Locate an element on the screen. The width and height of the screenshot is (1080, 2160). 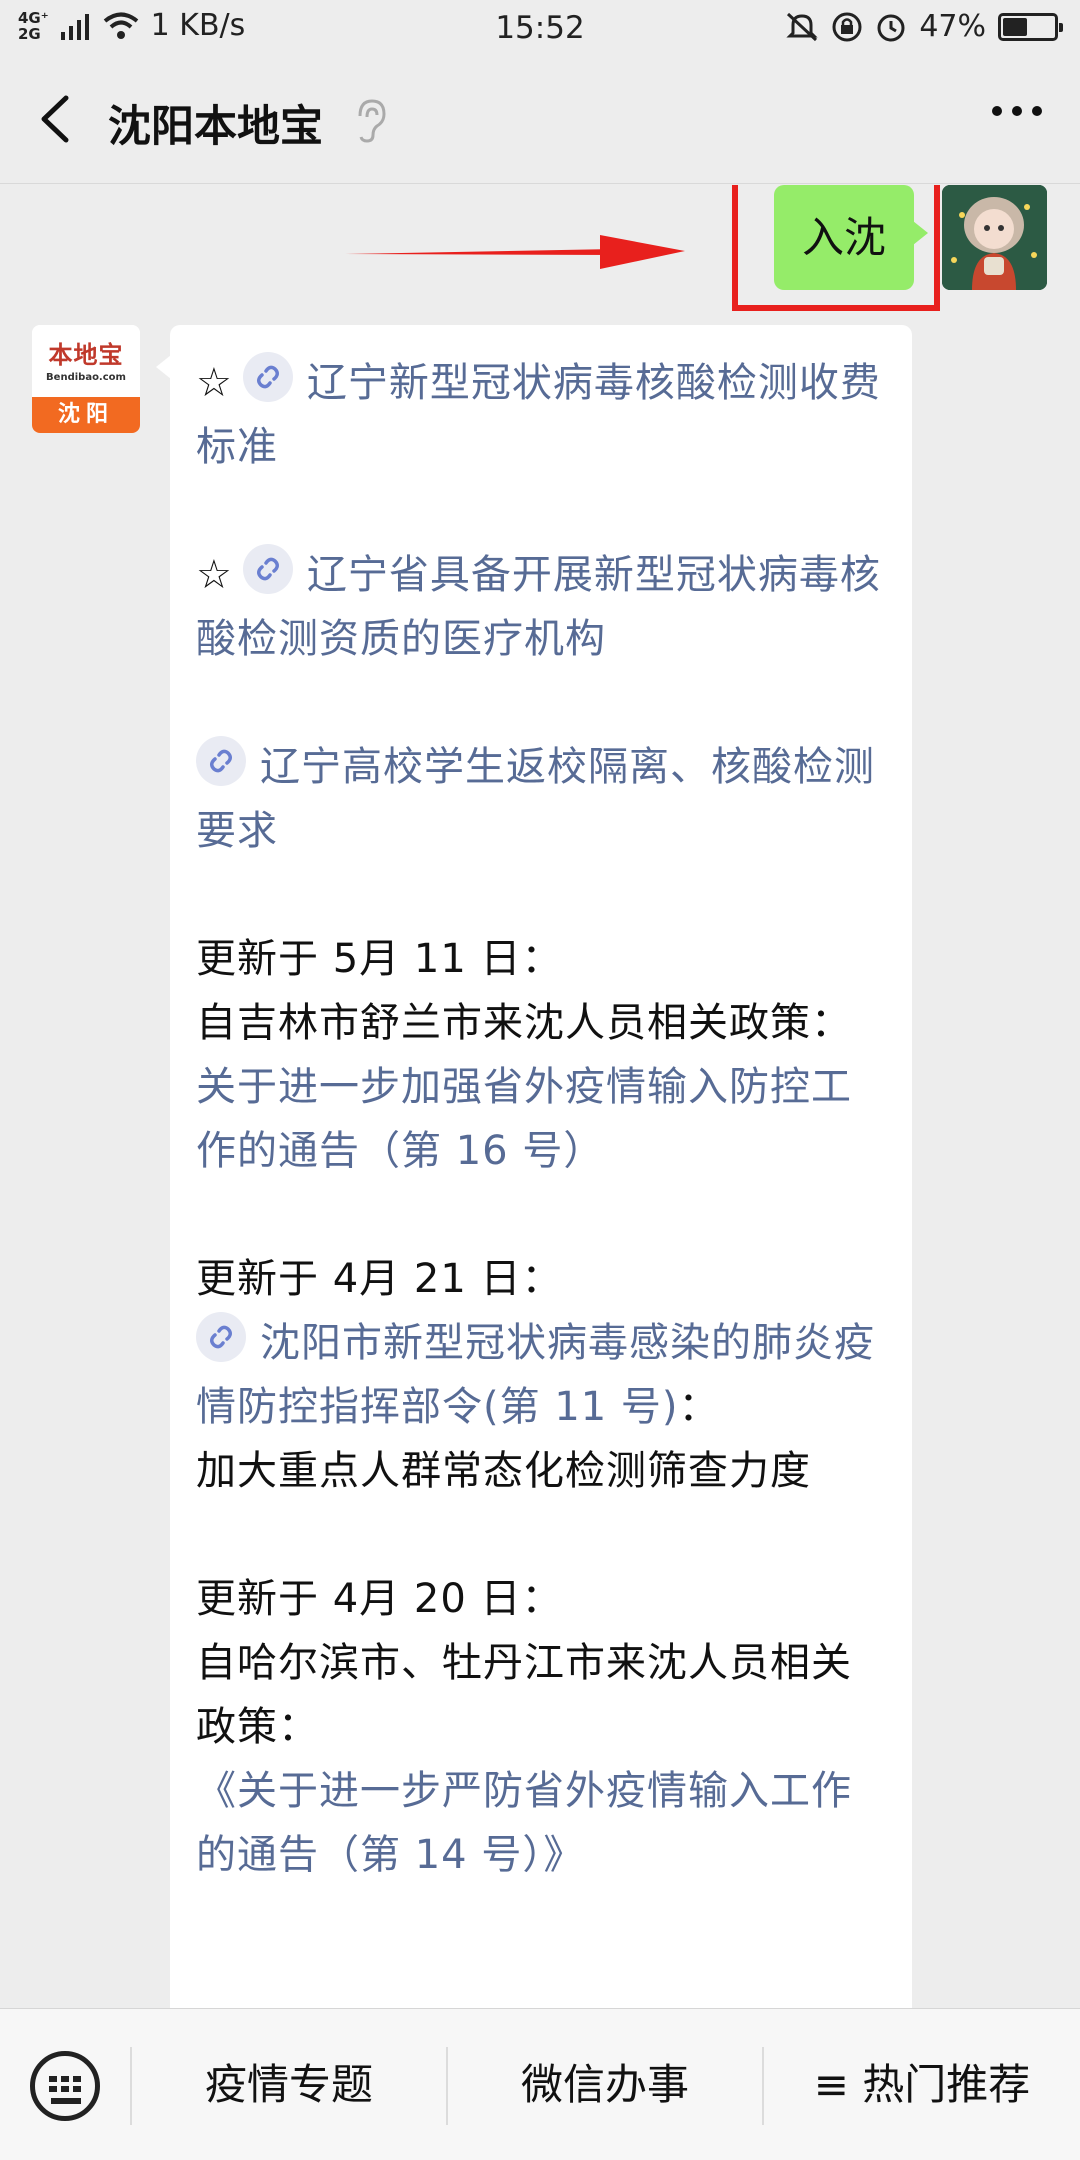
logo-subtext: Bendibao.com is located at coordinates (86, 377).